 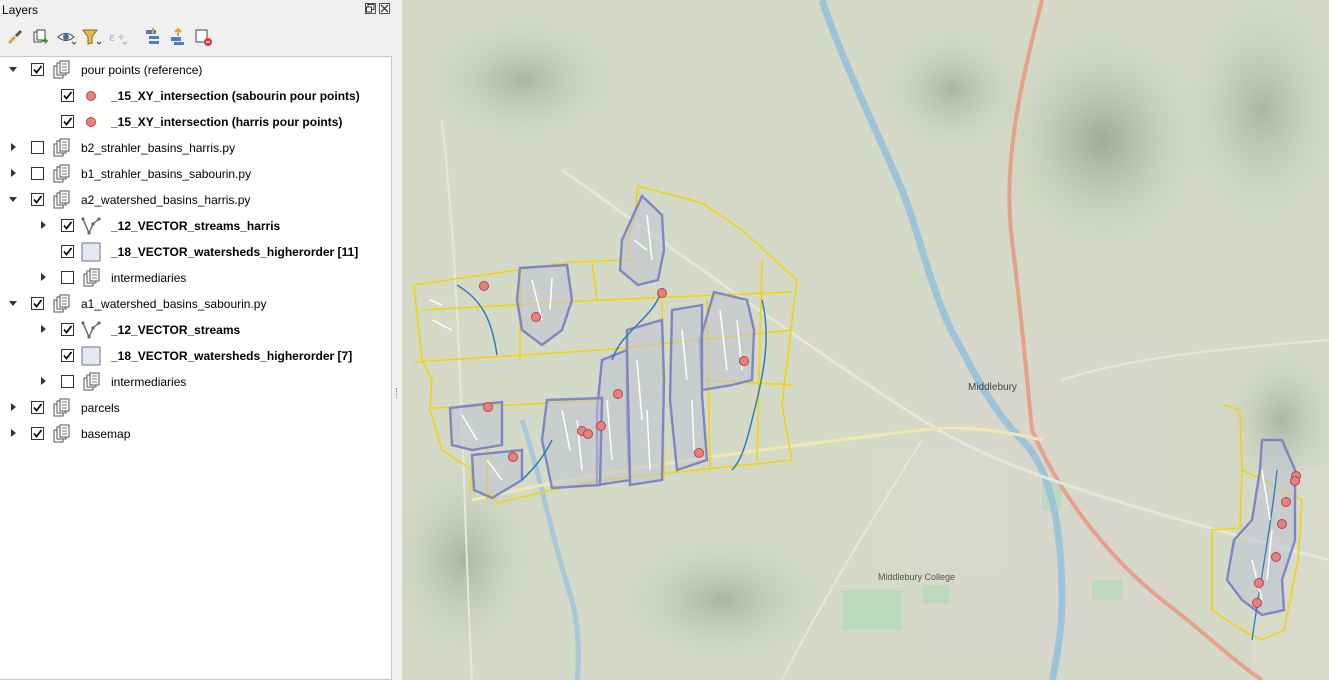 I want to click on remove-layer-button, so click(x=203, y=37).